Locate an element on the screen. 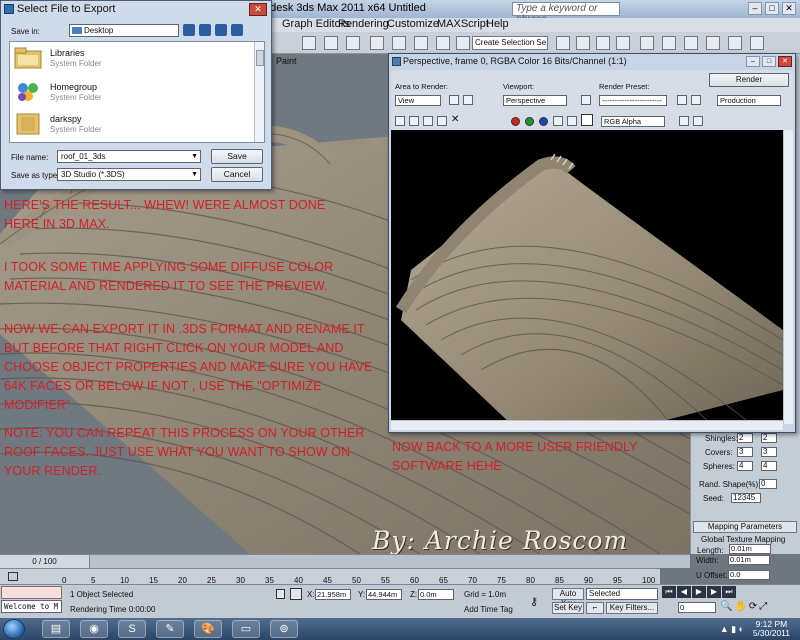  render-production-icon is located at coordinates (757, 43).